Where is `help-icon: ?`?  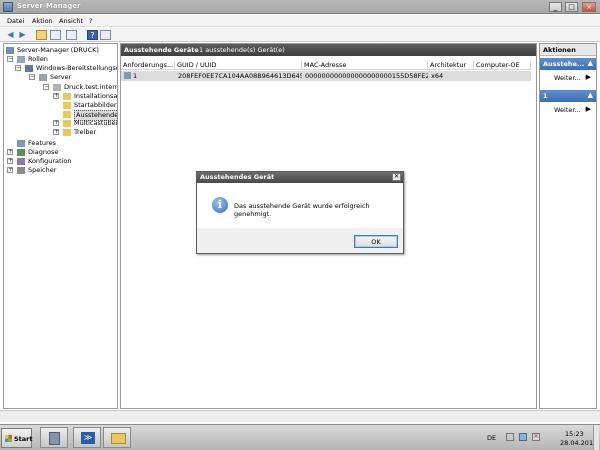
help-icon: ? is located at coordinates (92, 35).